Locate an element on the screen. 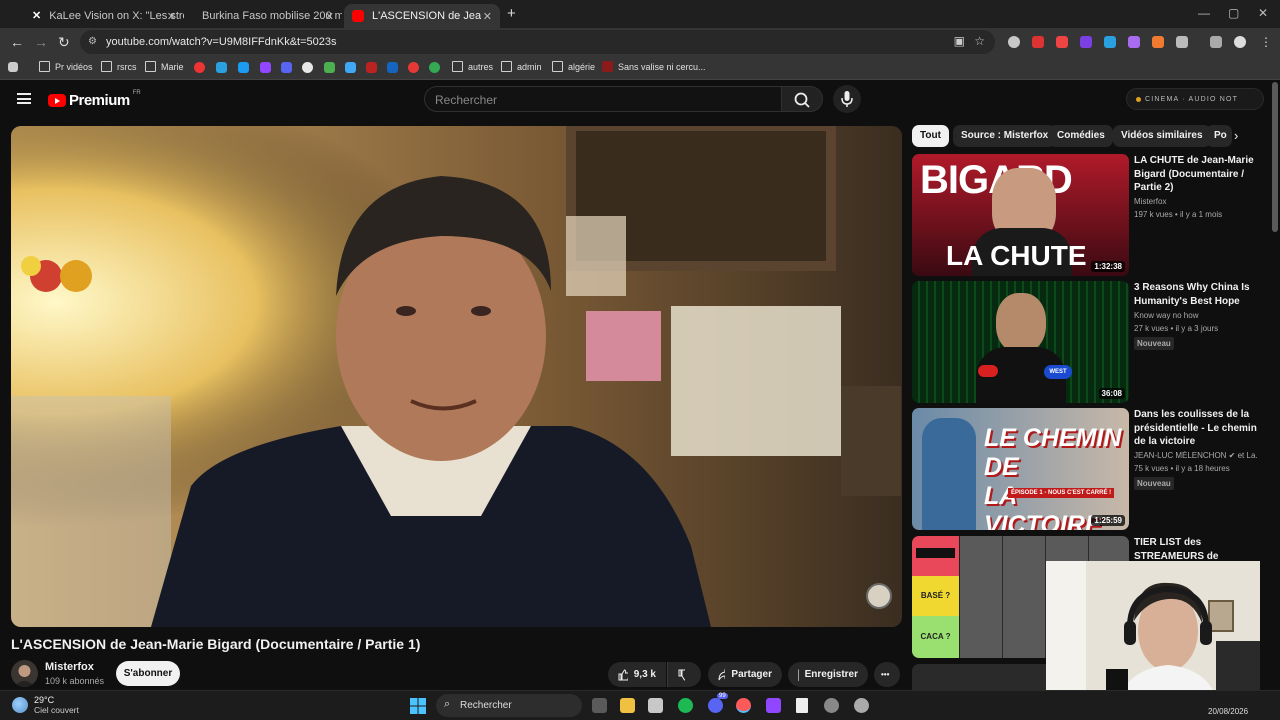 The width and height of the screenshot is (1280, 720). weather-widget: 29°C Ciel couvert is located at coordinates (45, 705).